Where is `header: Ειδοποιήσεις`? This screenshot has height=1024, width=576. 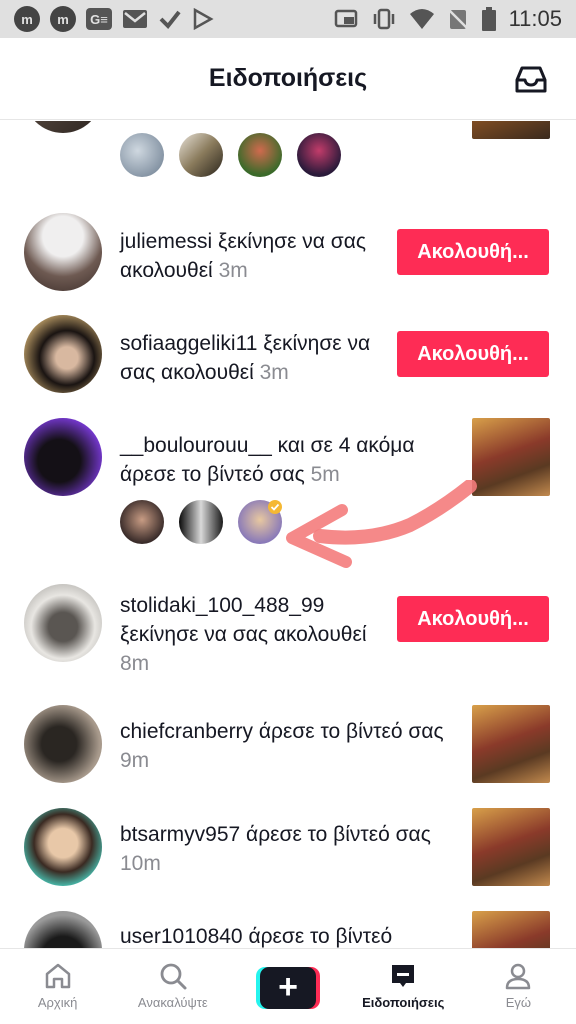 header: Ειδοποιήσεις is located at coordinates (288, 79).